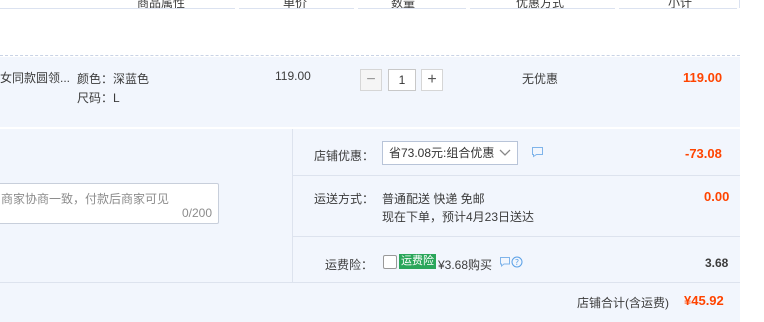 The image size is (764, 322). What do you see at coordinates (703, 153) in the screenshot?
I see `store-discount-amount: -73.08` at bounding box center [703, 153].